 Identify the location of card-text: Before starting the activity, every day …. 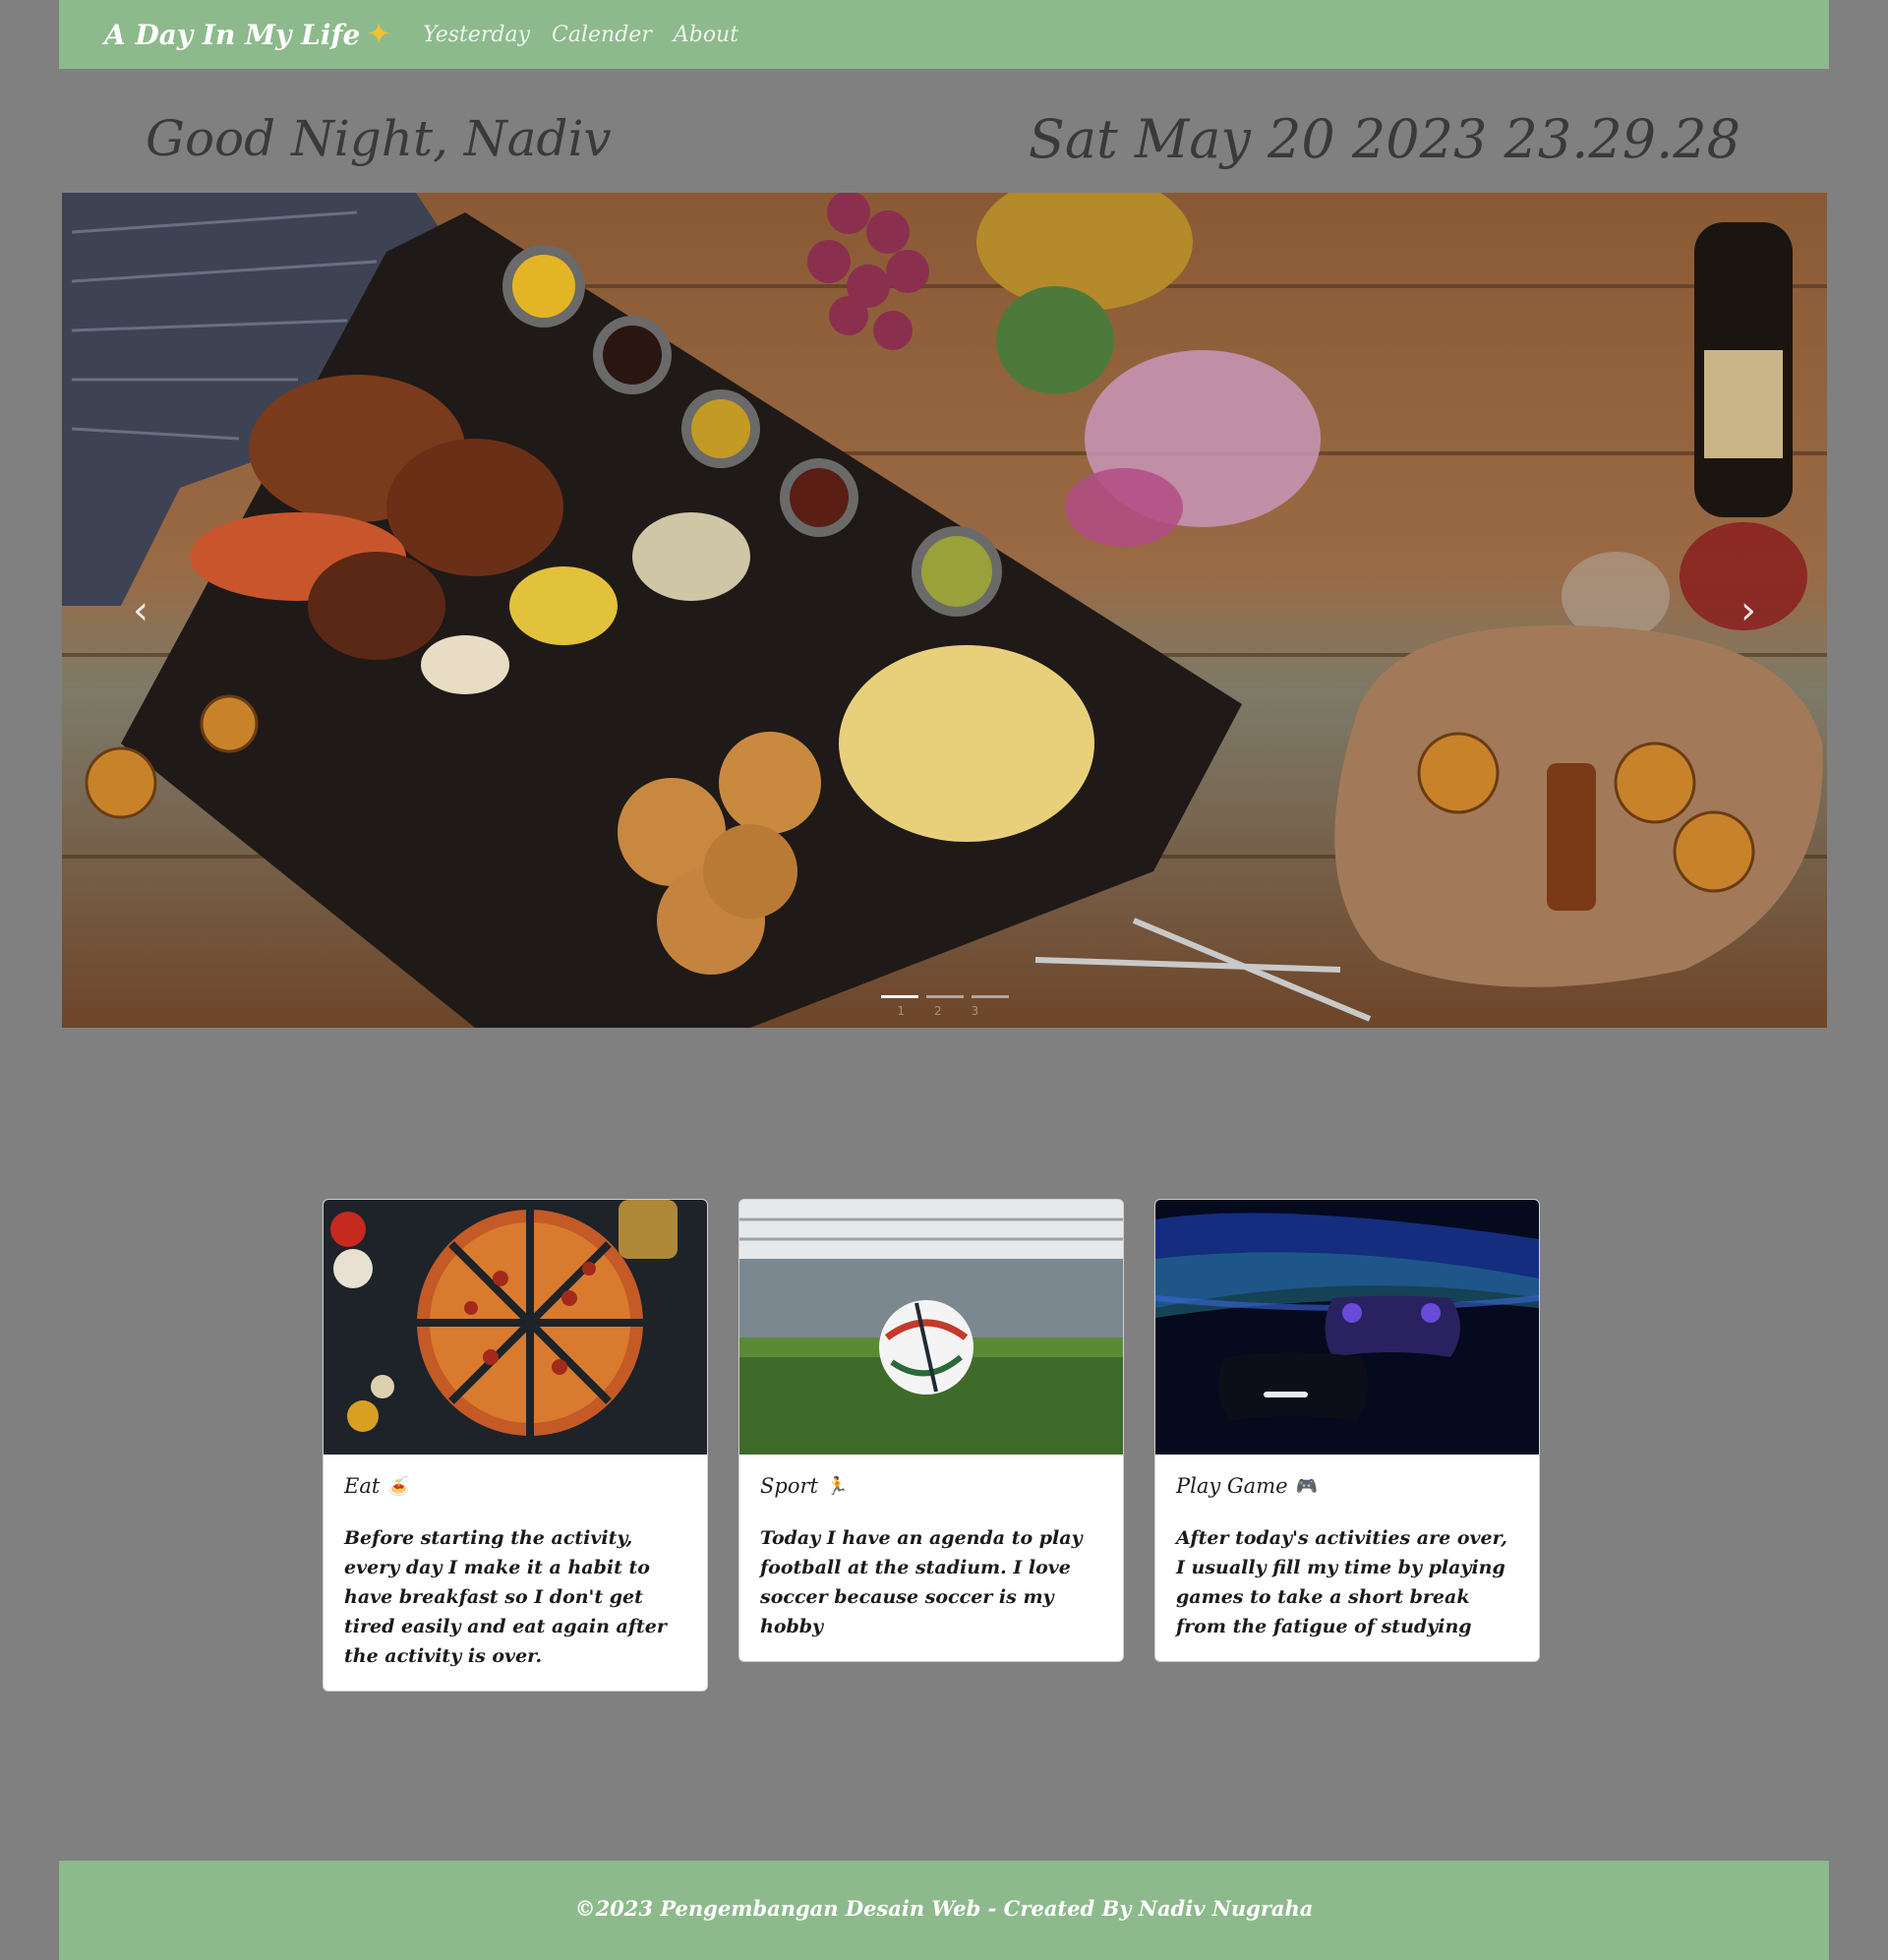
(505, 1597).